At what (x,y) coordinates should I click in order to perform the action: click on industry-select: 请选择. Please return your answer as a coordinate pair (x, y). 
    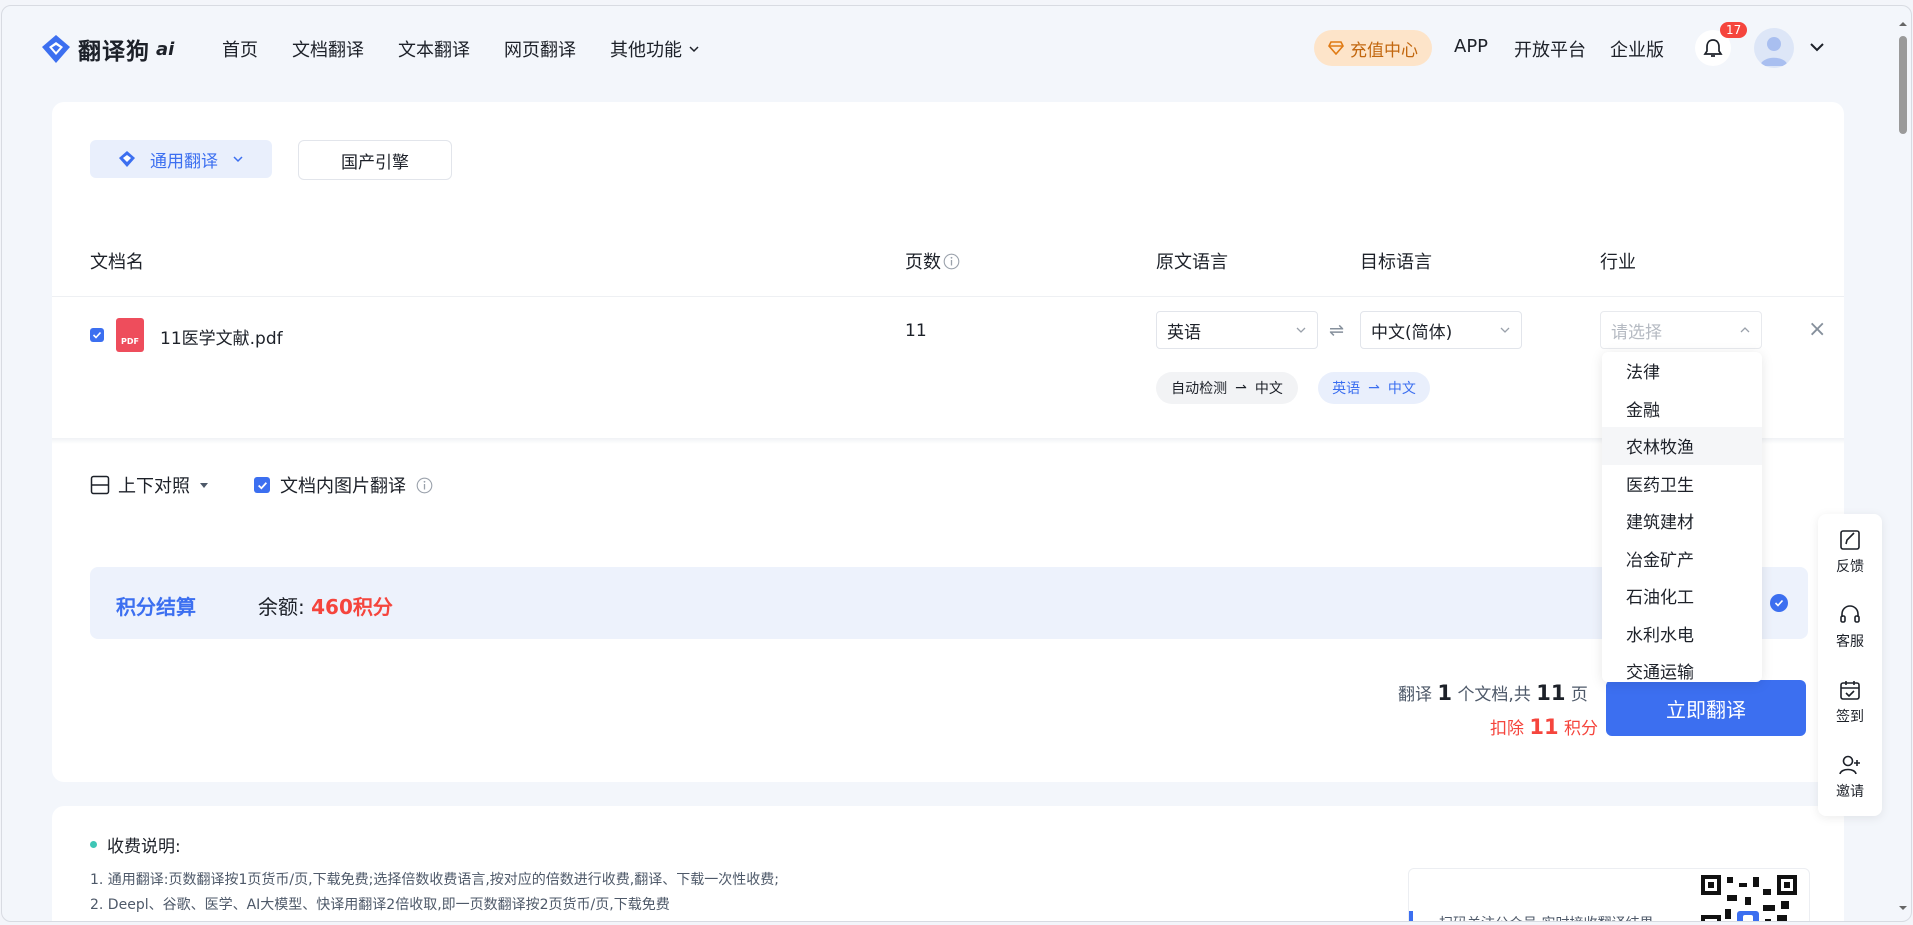
    Looking at the image, I should click on (1681, 330).